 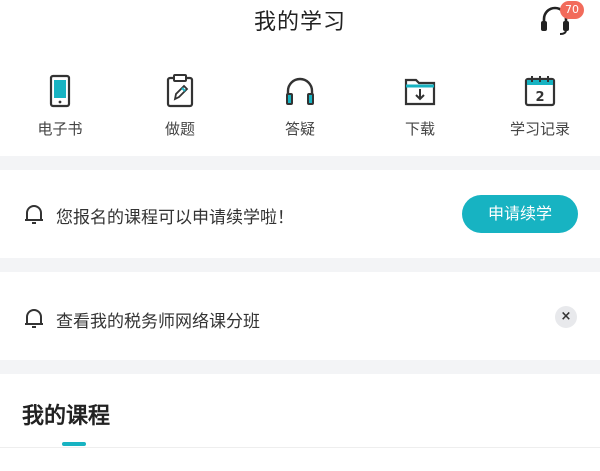 I want to click on practice-icon, so click(x=180, y=91).